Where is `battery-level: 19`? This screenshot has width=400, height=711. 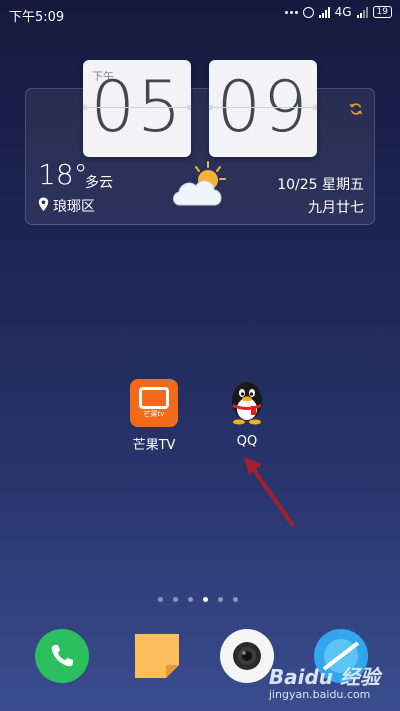 battery-level: 19 is located at coordinates (382, 12).